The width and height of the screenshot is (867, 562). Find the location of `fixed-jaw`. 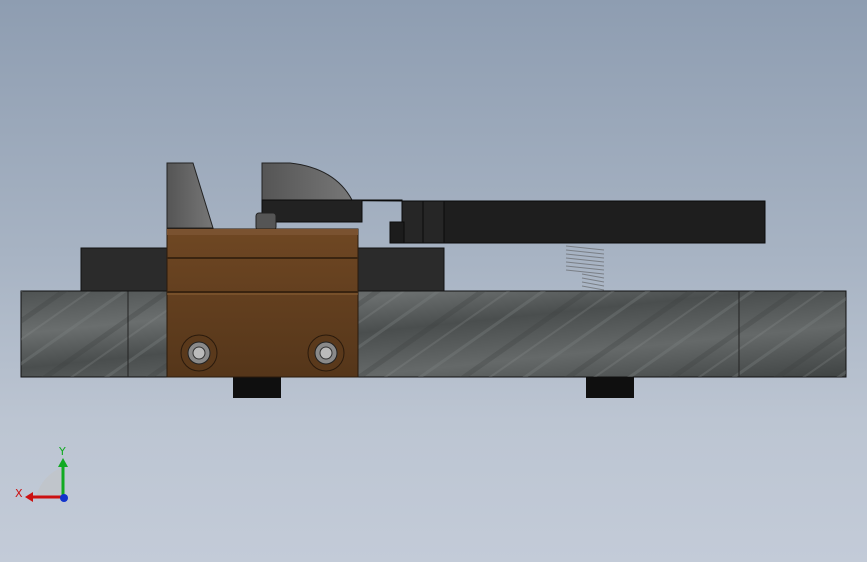

fixed-jaw is located at coordinates (190, 195).